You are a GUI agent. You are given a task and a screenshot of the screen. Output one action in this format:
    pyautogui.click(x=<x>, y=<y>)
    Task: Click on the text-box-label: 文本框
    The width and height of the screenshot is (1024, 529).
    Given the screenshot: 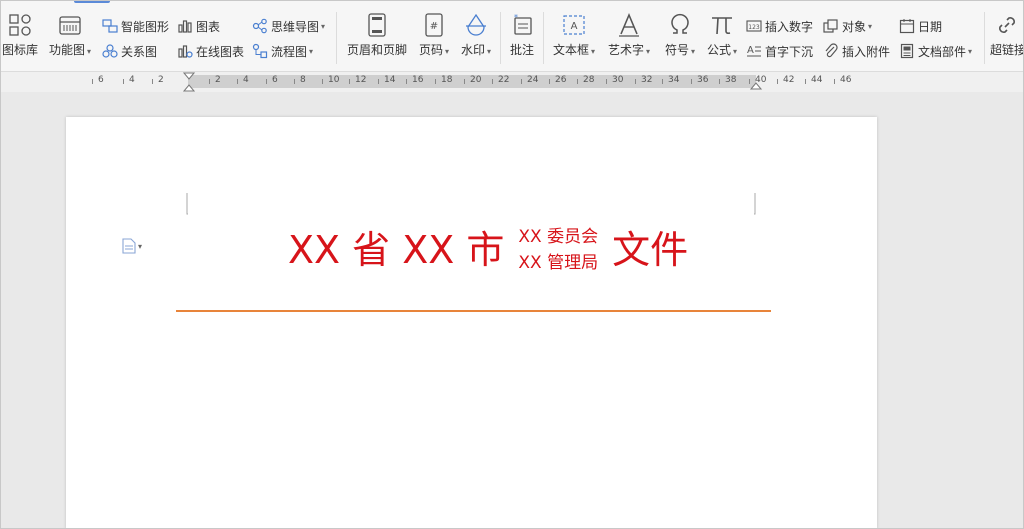 What is the action you would take?
    pyautogui.click(x=570, y=50)
    